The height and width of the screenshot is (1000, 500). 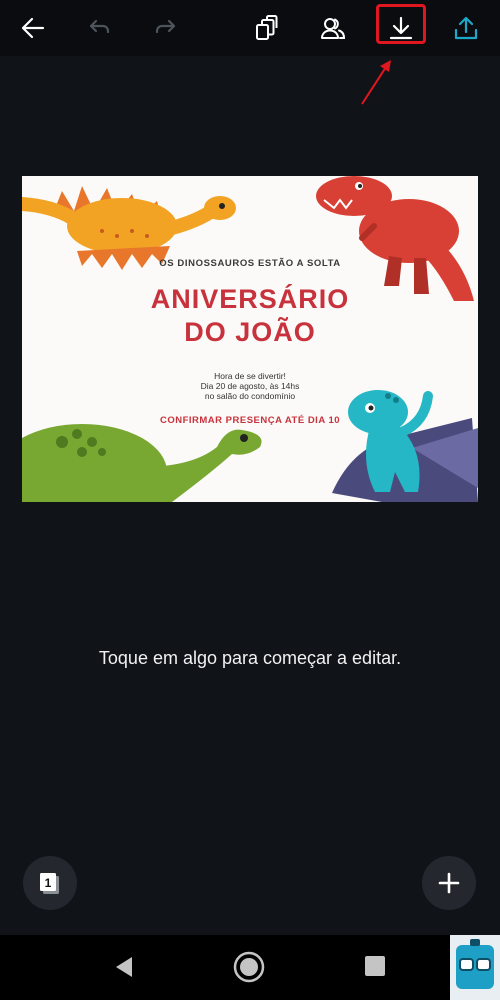 I want to click on people-icon, so click(x=333, y=28).